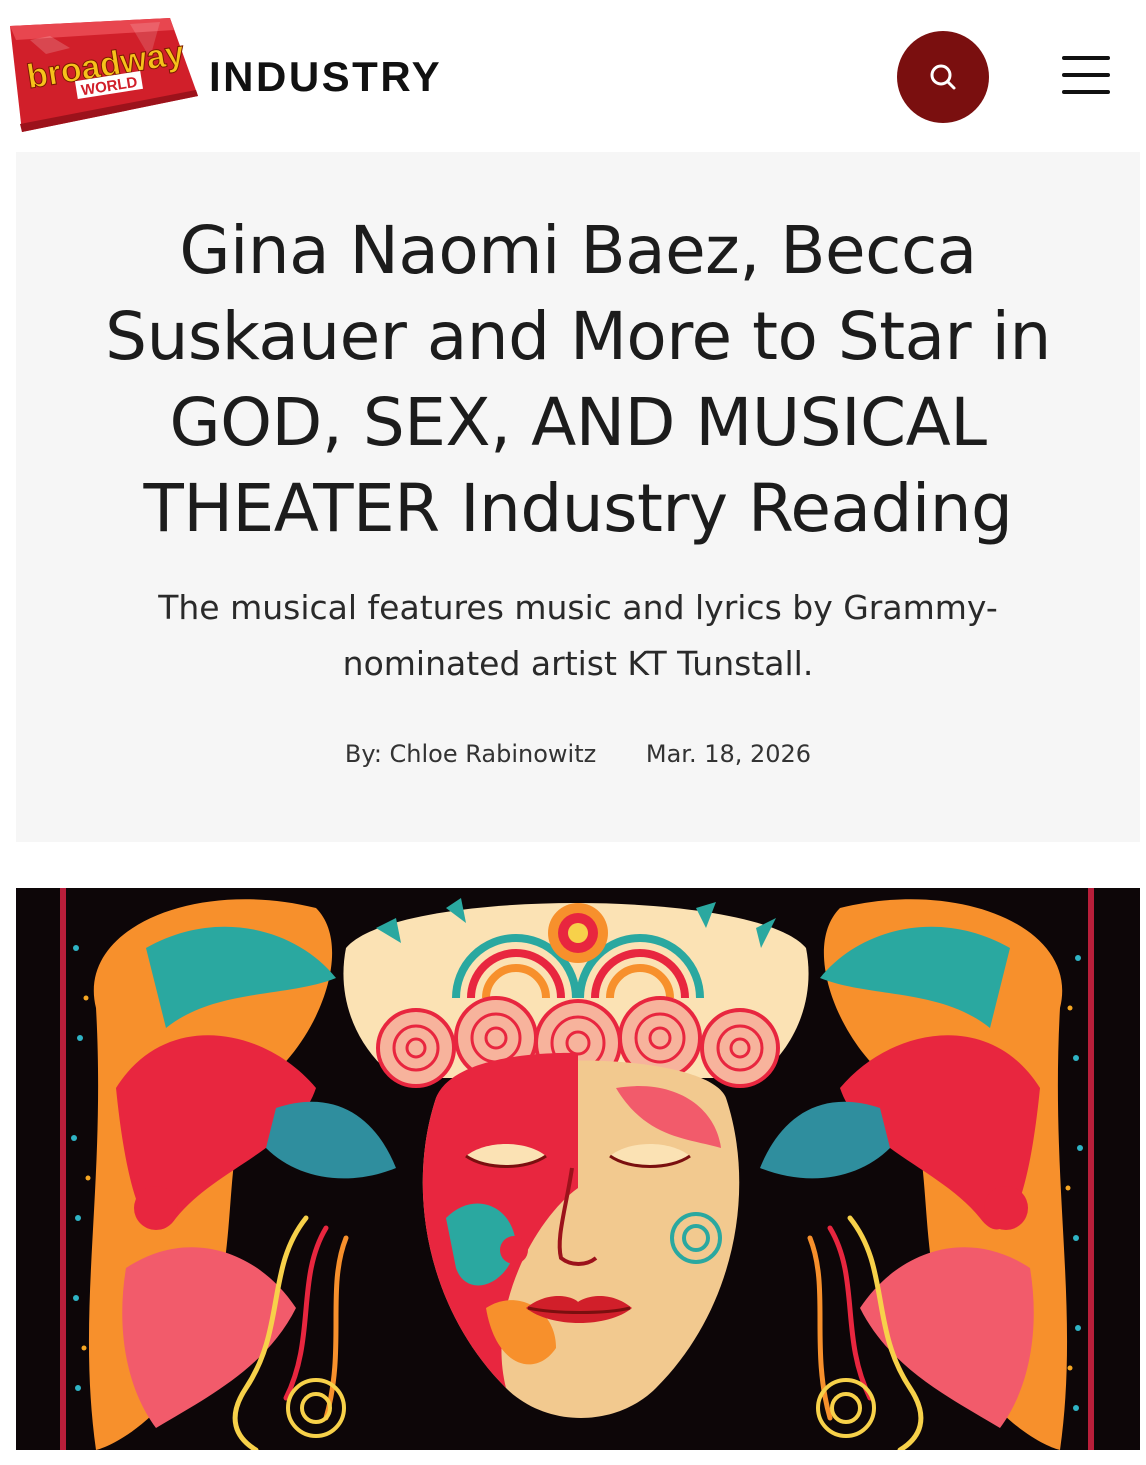 This screenshot has width=1146, height=1465. What do you see at coordinates (367, 754) in the screenshot?
I see `byline-prefix: By:` at bounding box center [367, 754].